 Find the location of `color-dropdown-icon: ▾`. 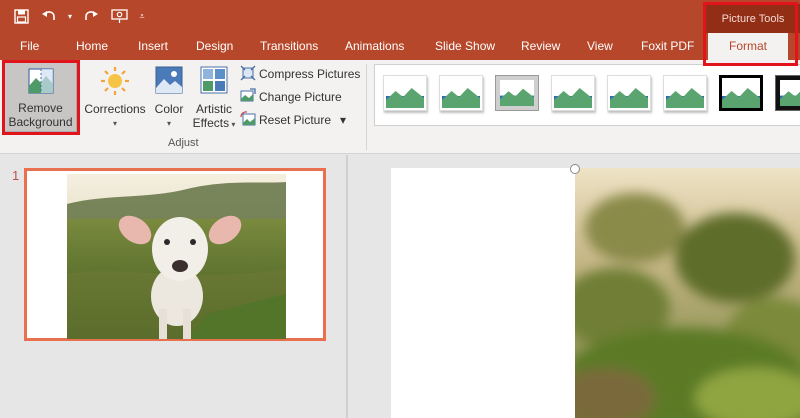

color-dropdown-icon: ▾ is located at coordinates (168, 123).